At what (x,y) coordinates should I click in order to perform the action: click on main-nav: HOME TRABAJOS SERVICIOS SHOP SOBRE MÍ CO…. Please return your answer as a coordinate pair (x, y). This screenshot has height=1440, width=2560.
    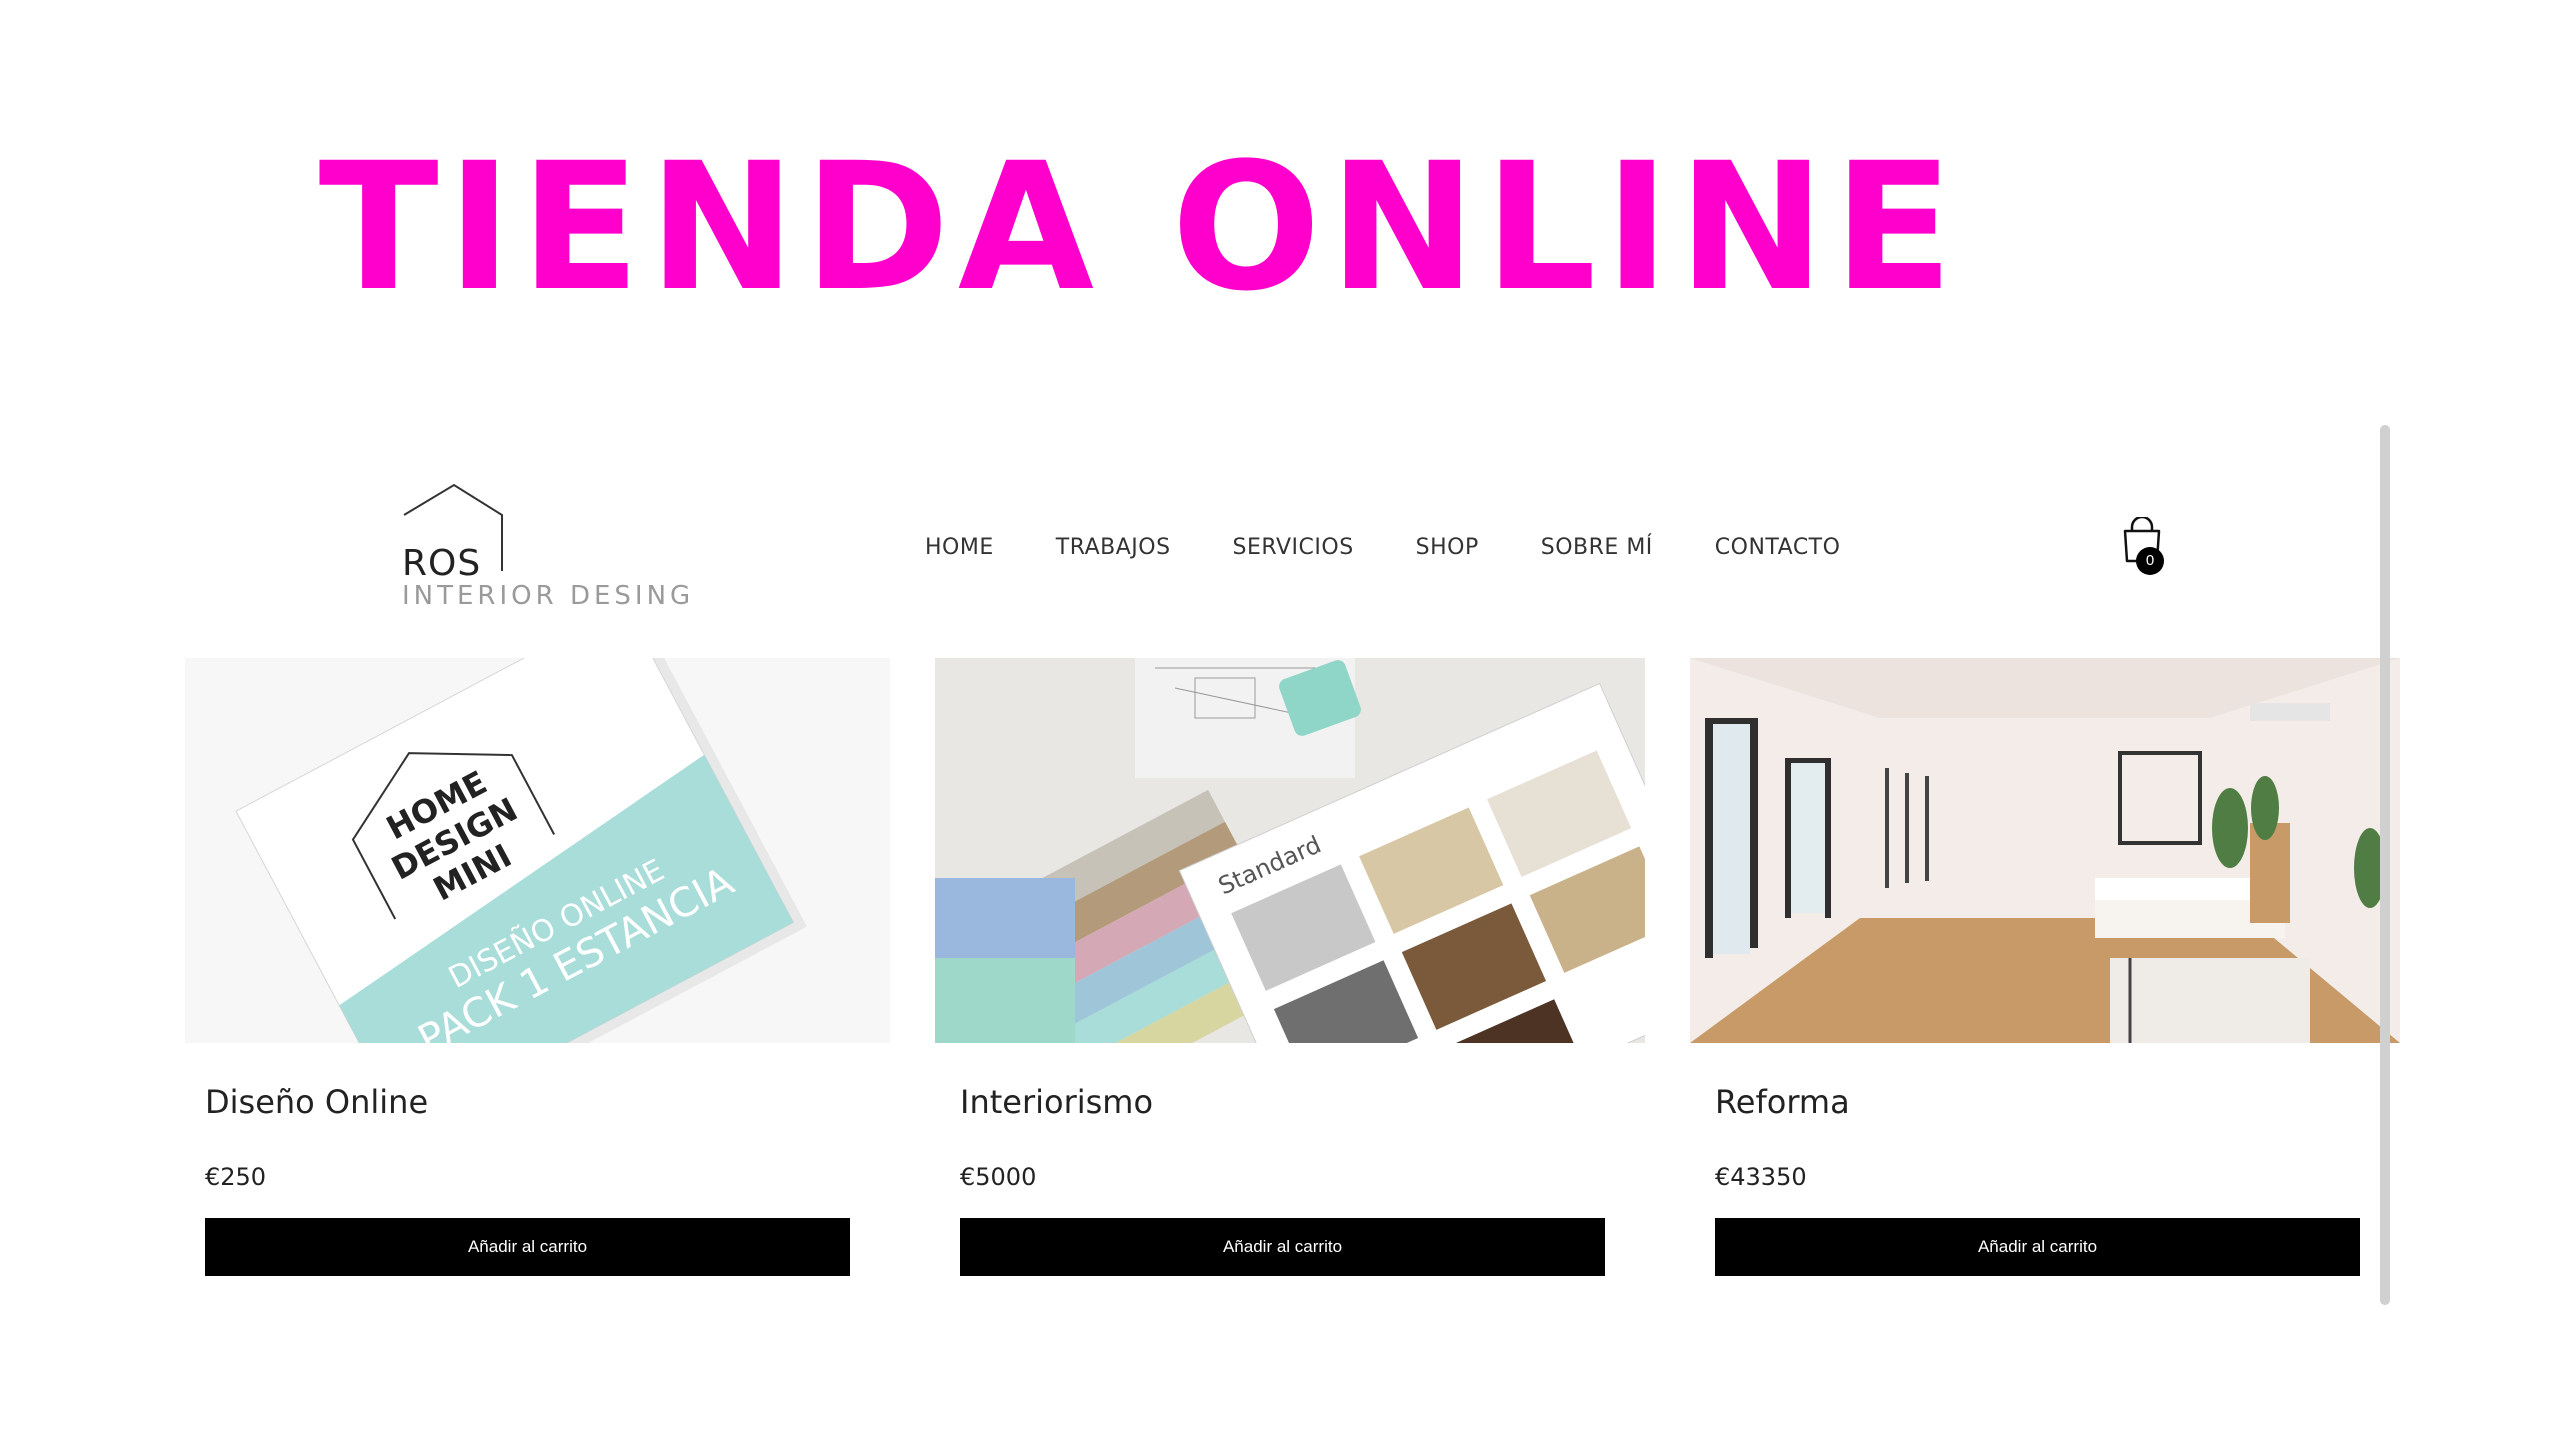
    Looking at the image, I should click on (1413, 547).